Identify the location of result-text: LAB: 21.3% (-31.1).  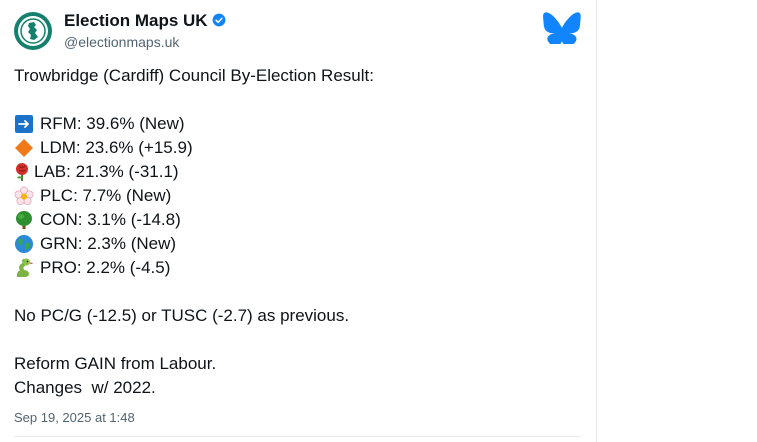
(106, 171).